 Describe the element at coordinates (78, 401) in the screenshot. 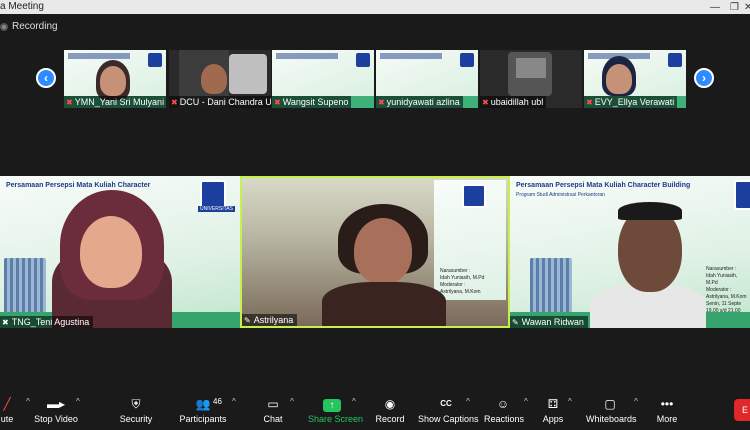

I see `video-options-caret: ^` at that location.